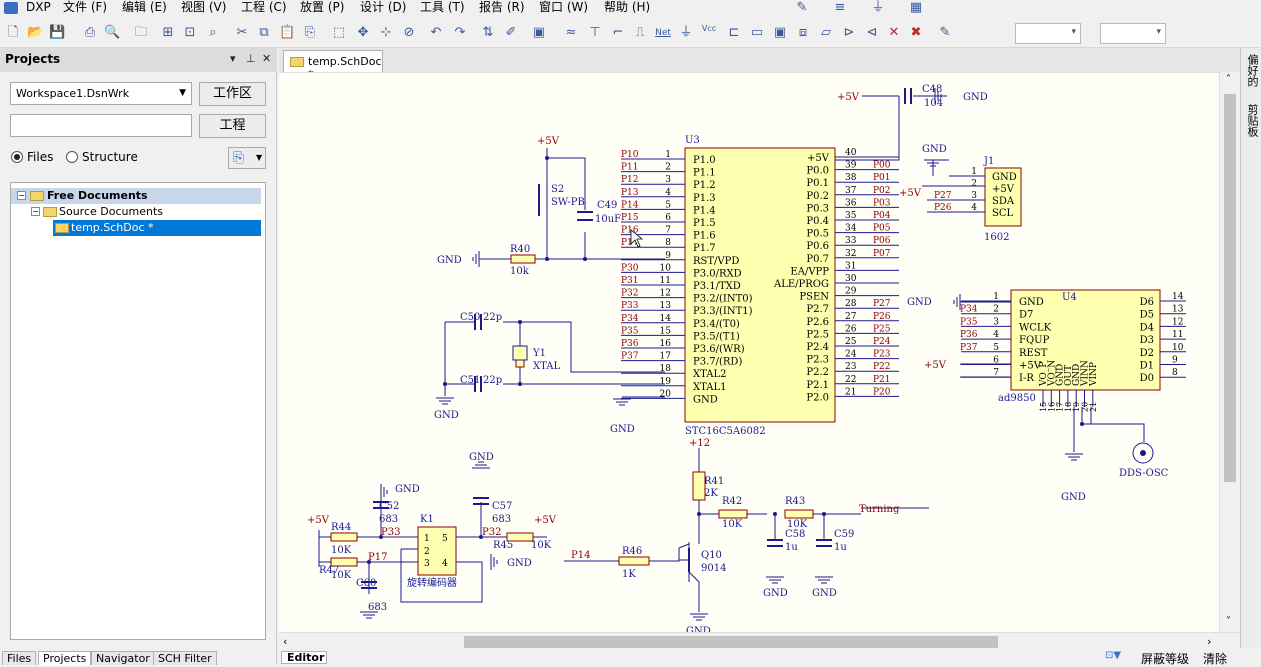  What do you see at coordinates (363, 33) in the screenshot?
I see `move-icon: ✥` at bounding box center [363, 33].